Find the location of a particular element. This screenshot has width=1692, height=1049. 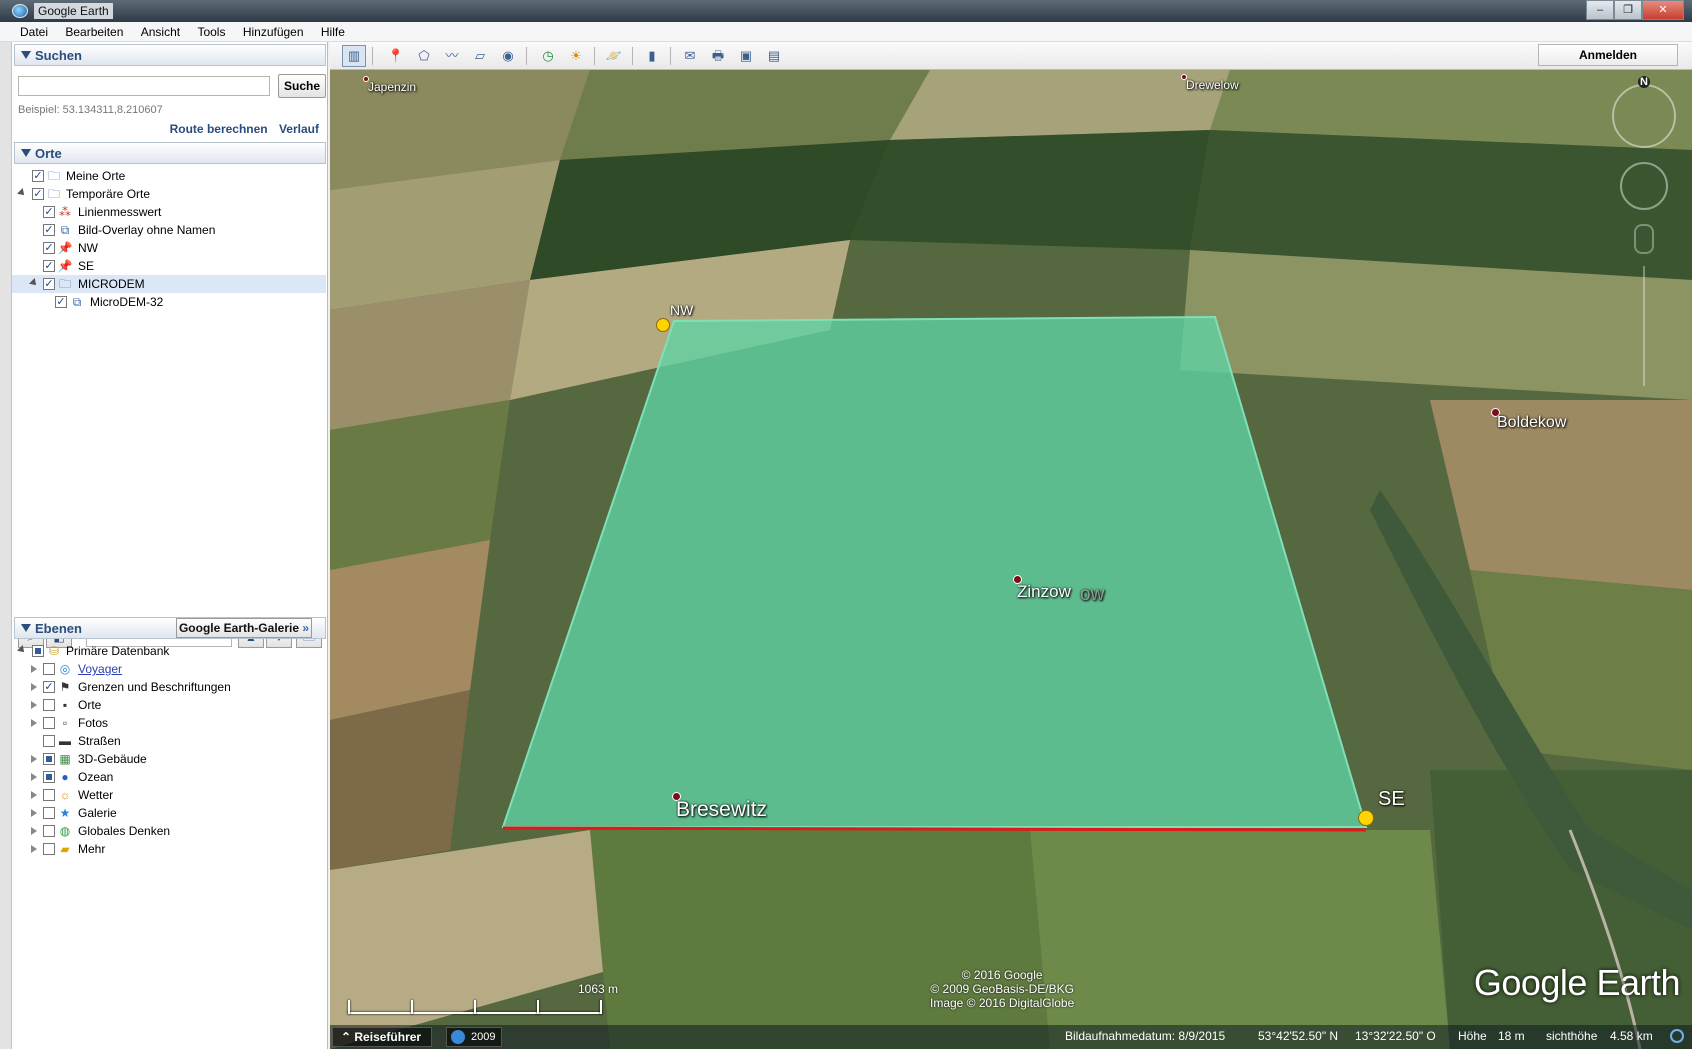

layer-fotos: ▫ Fotos is located at coordinates (169, 723).